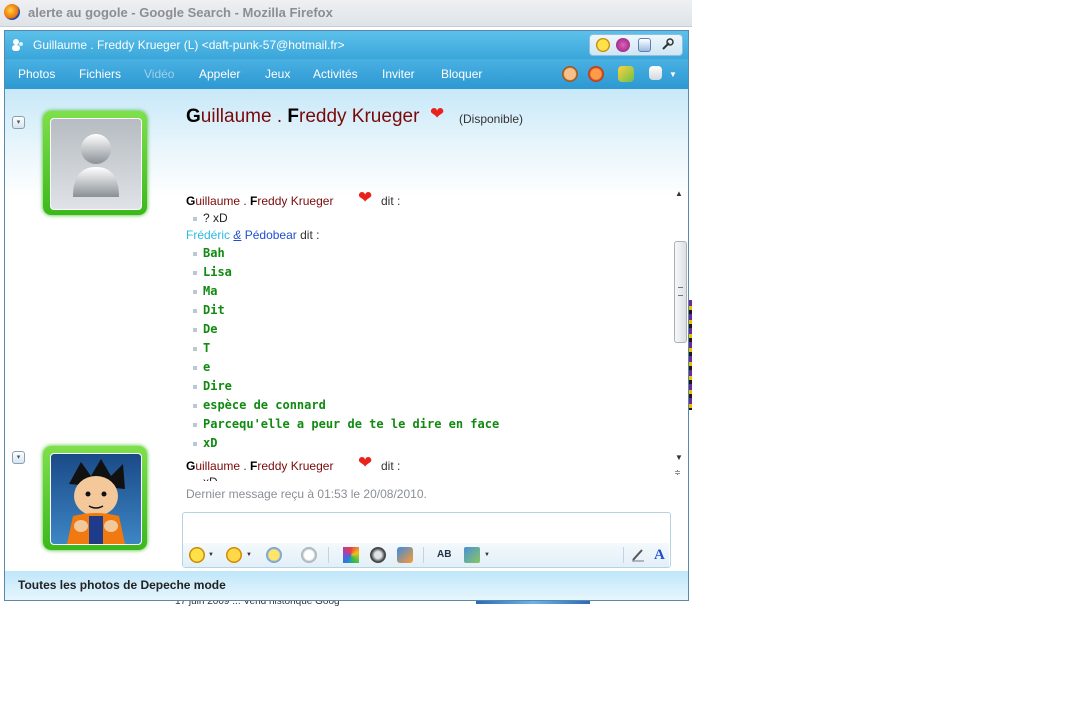  I want to click on message-3-header: Guillaume . Freddy Krueger, so click(260, 466).